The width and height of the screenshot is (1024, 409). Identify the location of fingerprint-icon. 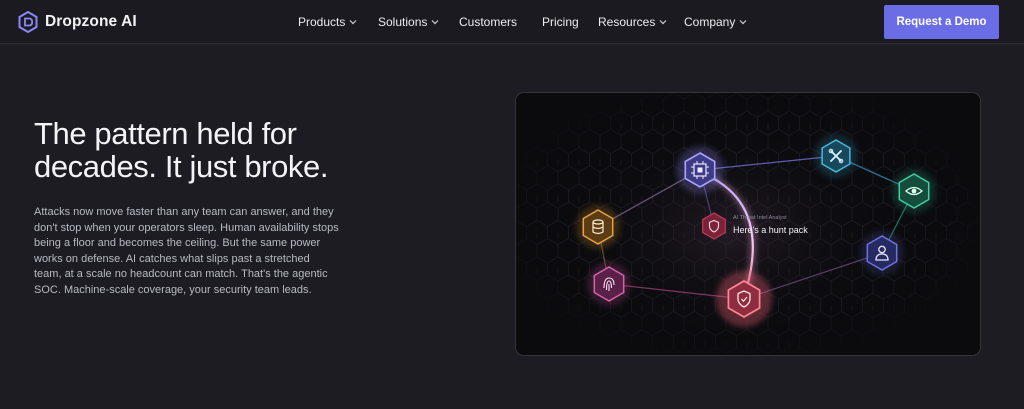
(609, 284).